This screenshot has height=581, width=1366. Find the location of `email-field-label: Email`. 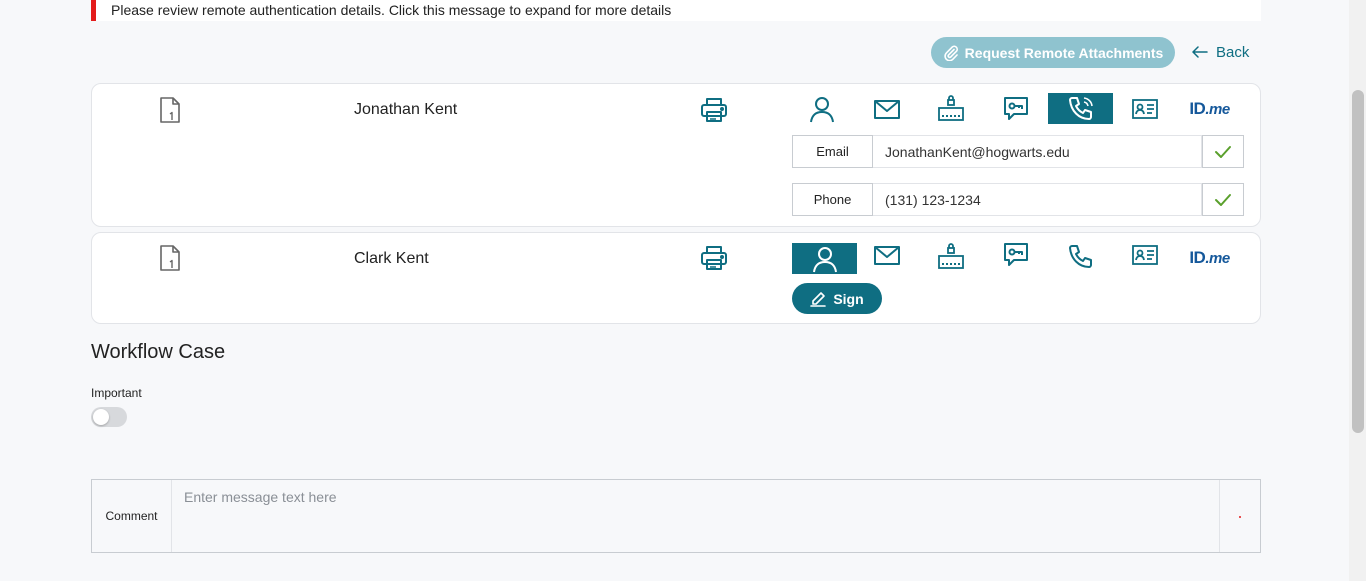

email-field-label: Email is located at coordinates (832, 151).